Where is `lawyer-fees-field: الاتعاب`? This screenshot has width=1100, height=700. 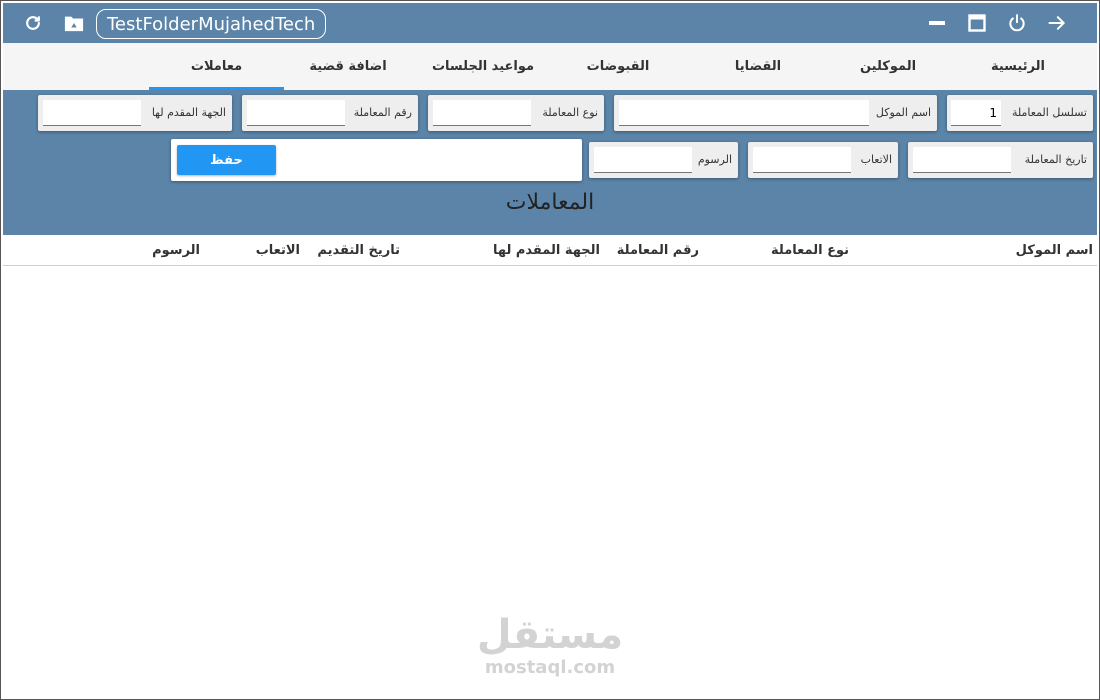 lawyer-fees-field: الاتعاب is located at coordinates (823, 160).